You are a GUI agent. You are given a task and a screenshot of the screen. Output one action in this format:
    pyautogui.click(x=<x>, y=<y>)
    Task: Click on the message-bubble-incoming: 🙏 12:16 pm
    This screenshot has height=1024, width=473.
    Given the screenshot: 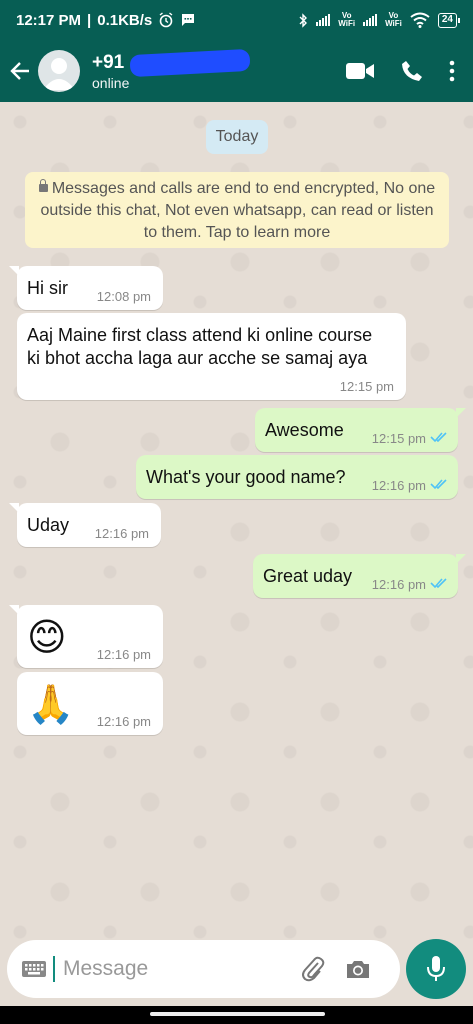 What is the action you would take?
    pyautogui.click(x=90, y=703)
    